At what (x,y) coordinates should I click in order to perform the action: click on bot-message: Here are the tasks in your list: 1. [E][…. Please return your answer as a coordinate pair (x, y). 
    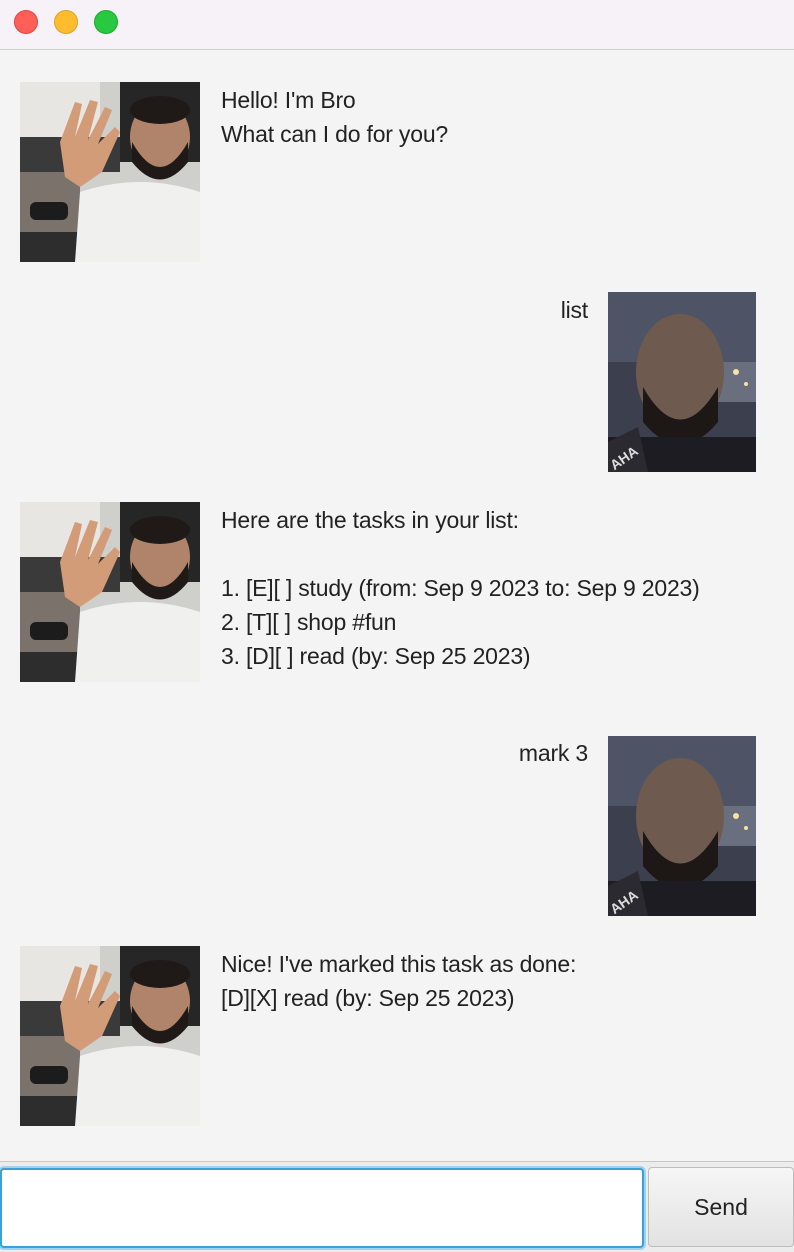
    Looking at the image, I should click on (460, 588).